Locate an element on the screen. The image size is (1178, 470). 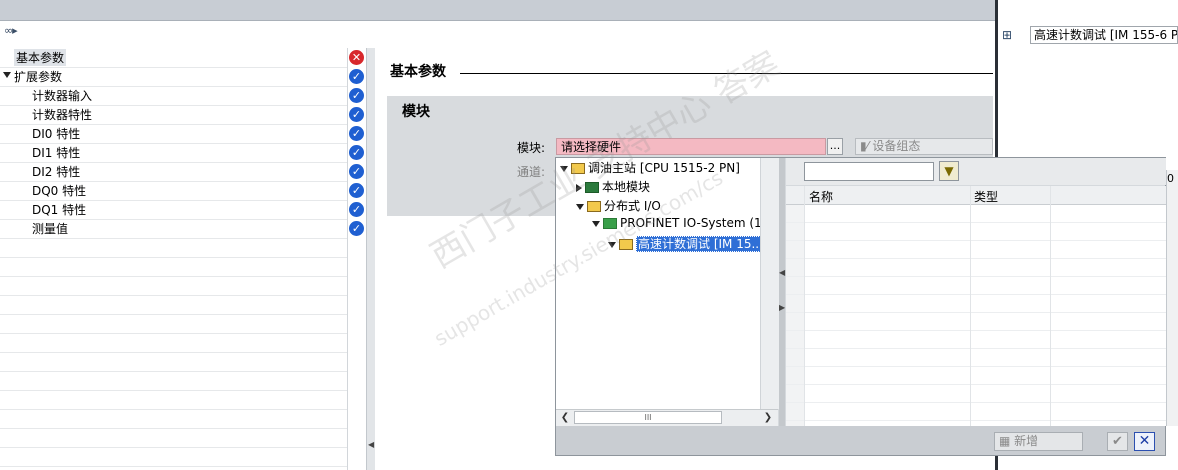
folder-icon is located at coordinates (594, 206).